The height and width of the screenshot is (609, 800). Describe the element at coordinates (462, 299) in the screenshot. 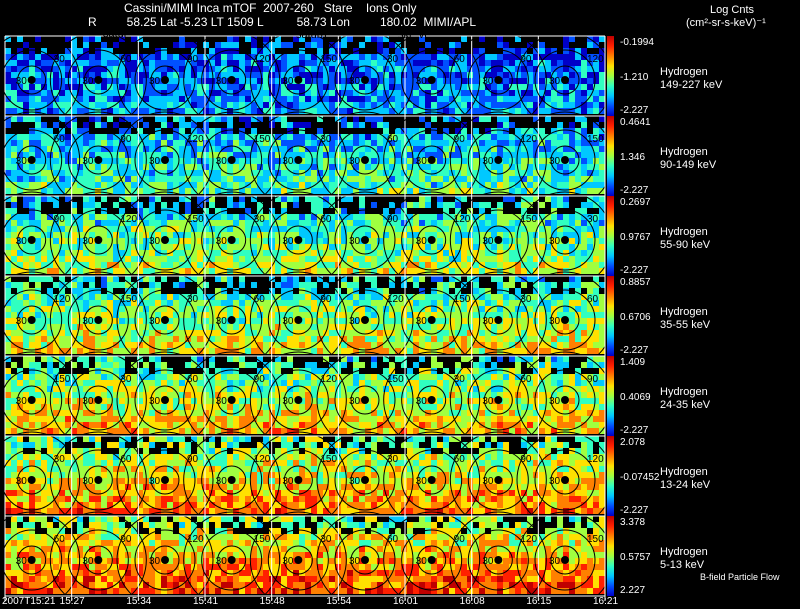

I see `ring-label: 150` at that location.